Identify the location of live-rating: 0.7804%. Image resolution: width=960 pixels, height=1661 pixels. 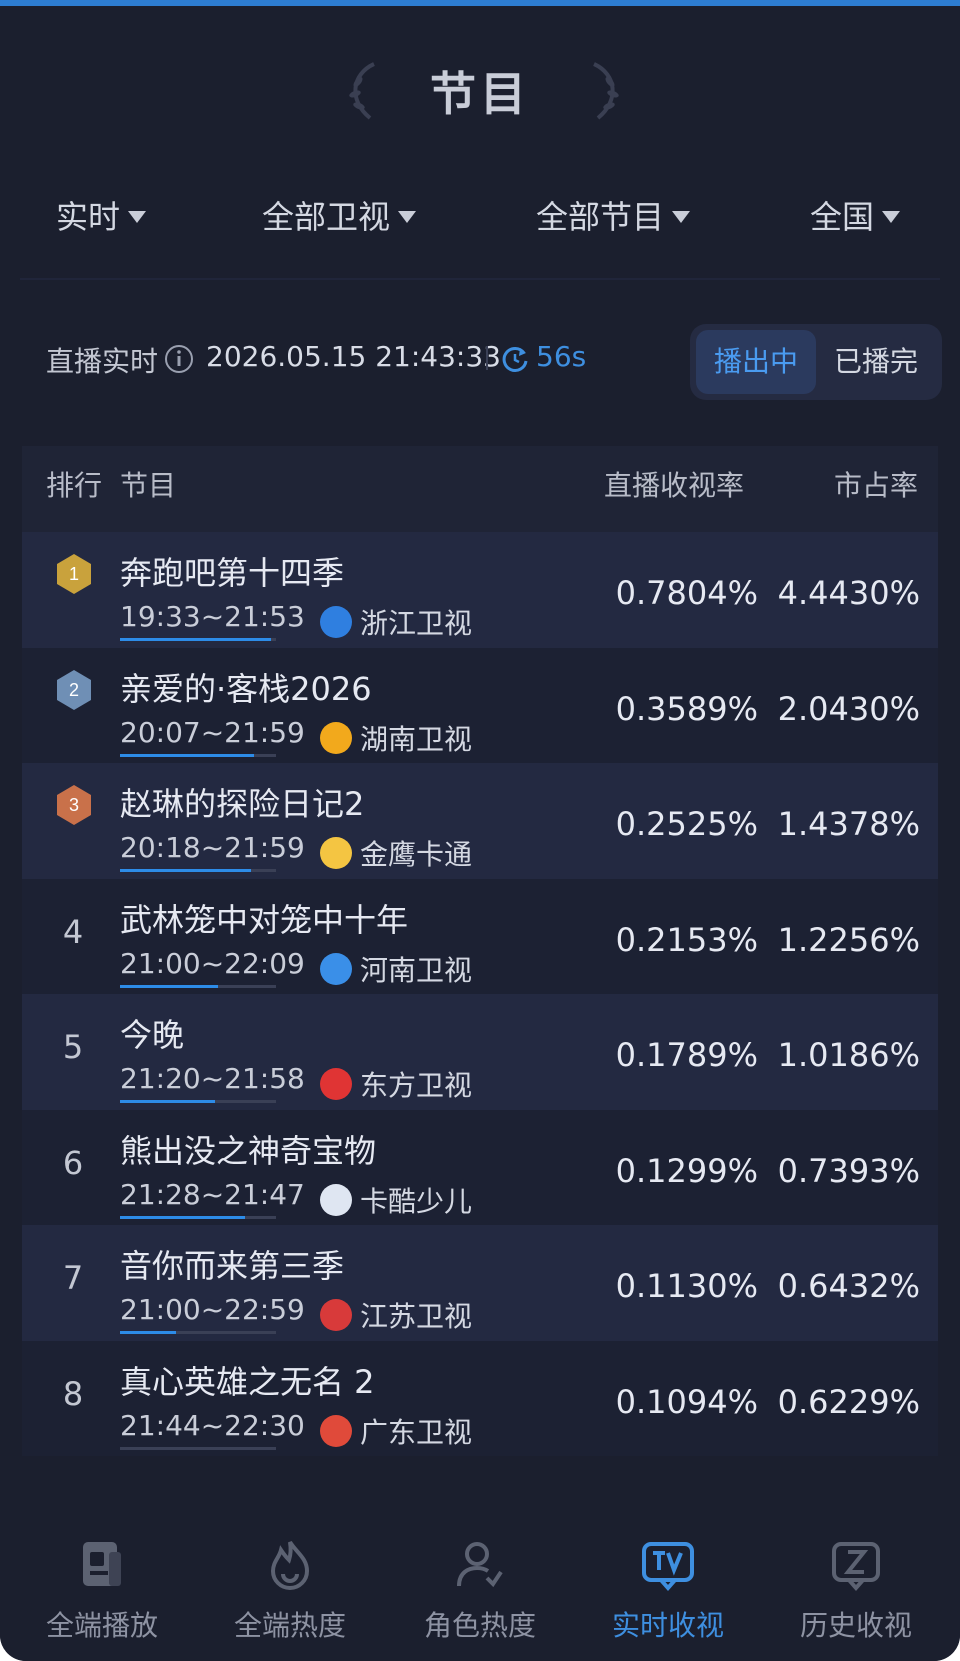
(686, 593).